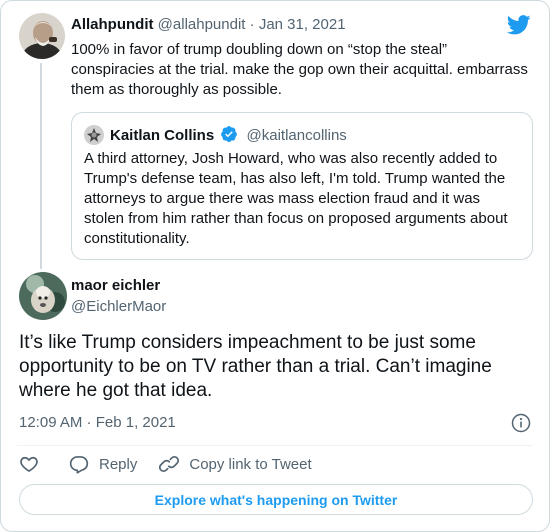 The height and width of the screenshot is (532, 550). Describe the element at coordinates (519, 25) in the screenshot. I see `twitter-bird-icon` at that location.